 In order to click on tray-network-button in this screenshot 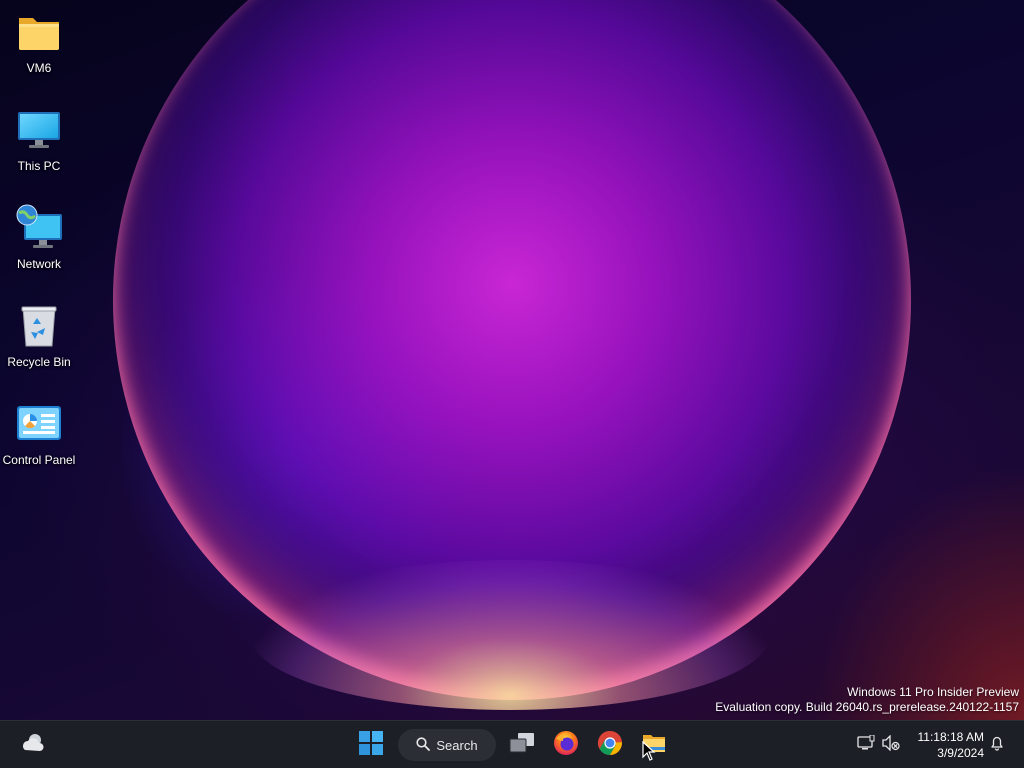, I will do `click(866, 745)`.